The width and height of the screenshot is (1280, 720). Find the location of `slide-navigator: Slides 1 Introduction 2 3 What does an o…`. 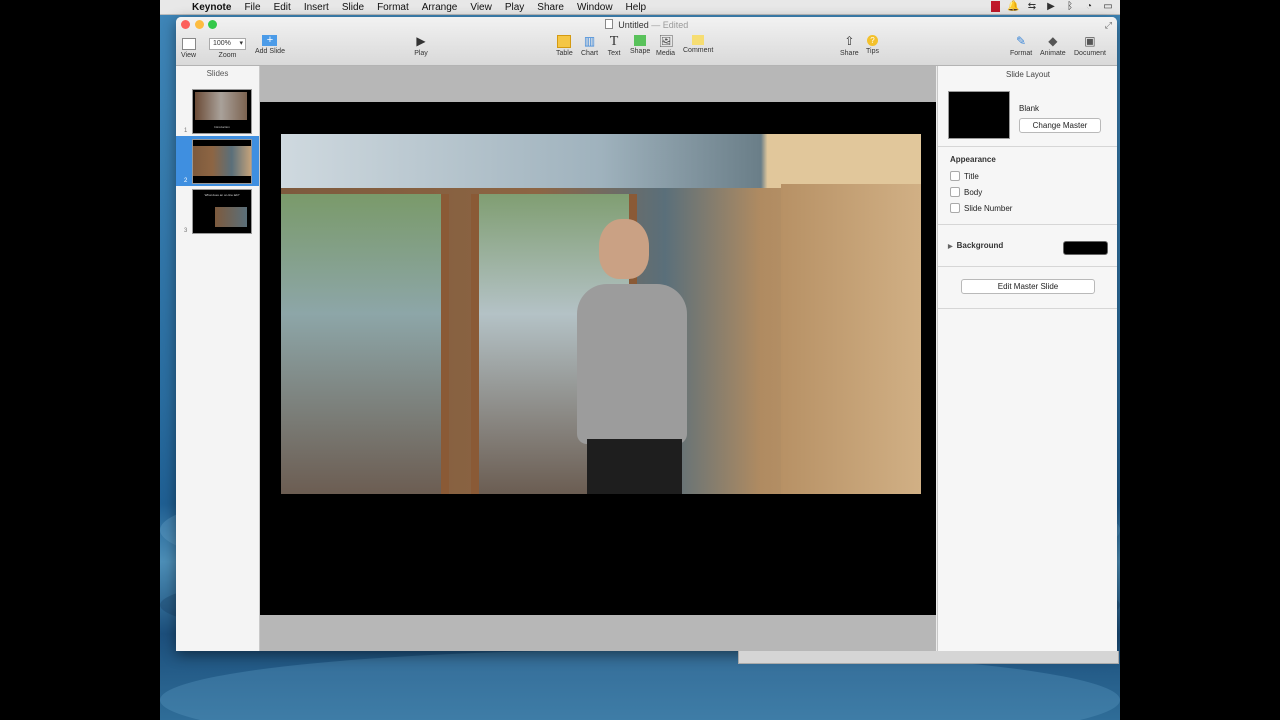

slide-navigator: Slides 1 Introduction 2 3 What does an o… is located at coordinates (218, 358).